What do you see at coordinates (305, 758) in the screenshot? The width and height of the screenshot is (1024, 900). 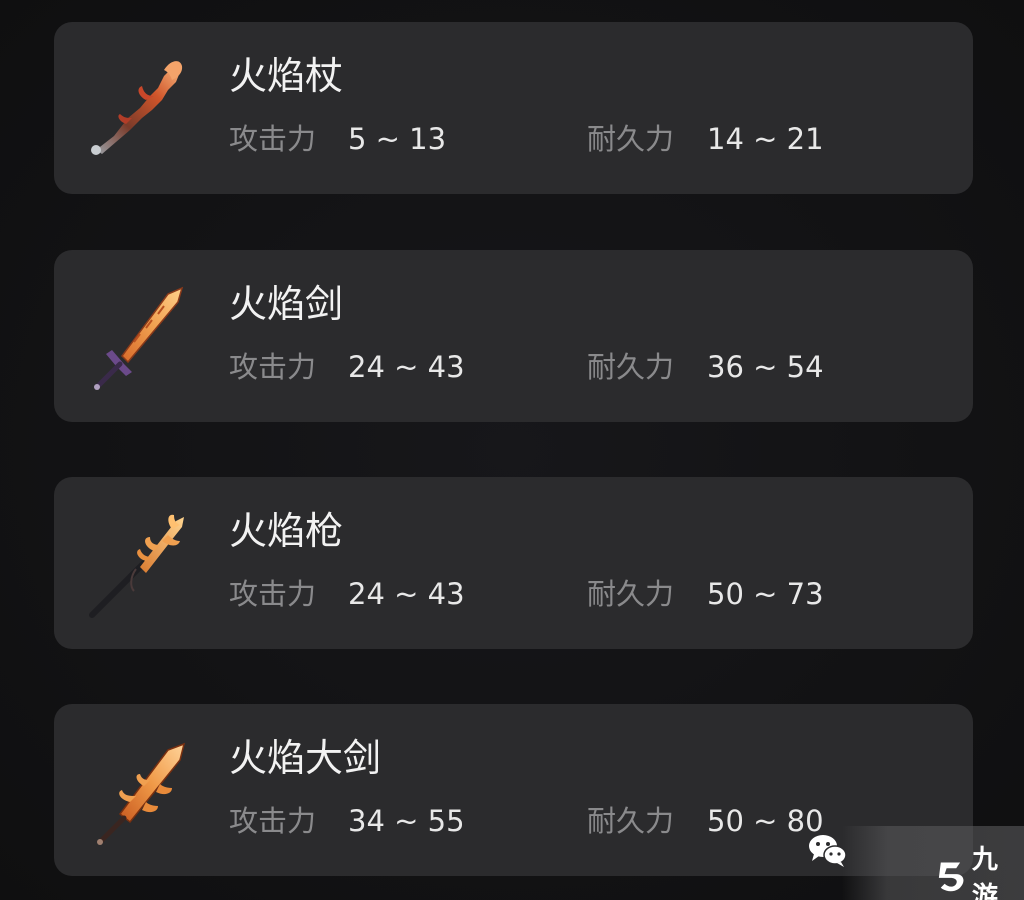 I see `weapon-name: 火焰大剑` at bounding box center [305, 758].